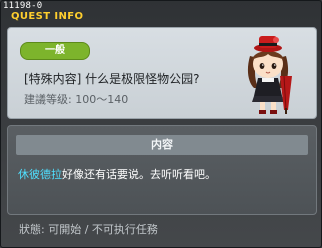 The height and width of the screenshot is (248, 322). I want to click on quest-name: [特殊内容] 什么是极限怪物公园?, so click(112, 79).